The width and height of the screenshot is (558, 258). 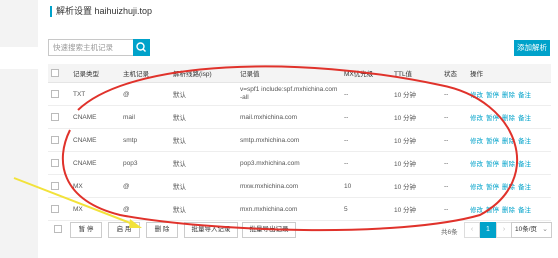 I want to click on page-size-select: 10条/页 ⌄, so click(x=531, y=230).